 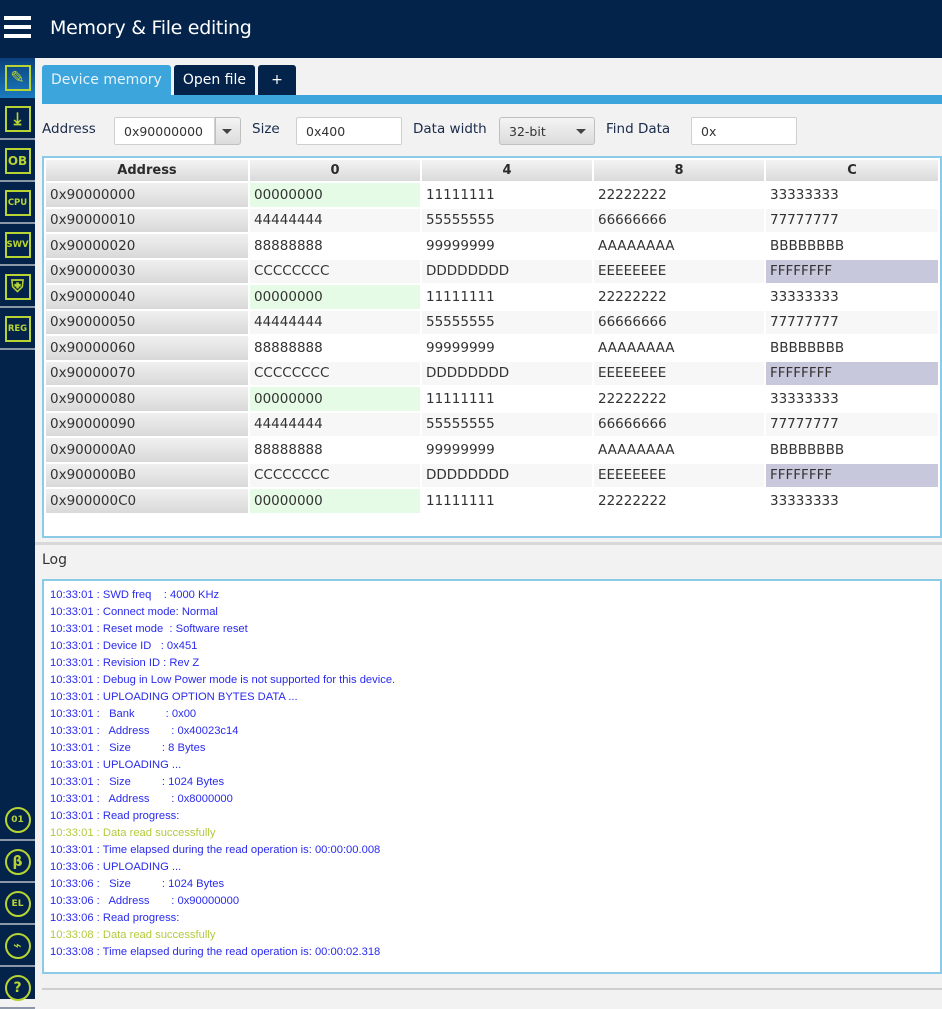 I want to click on row-address: 0x90000030, so click(x=147, y=271).